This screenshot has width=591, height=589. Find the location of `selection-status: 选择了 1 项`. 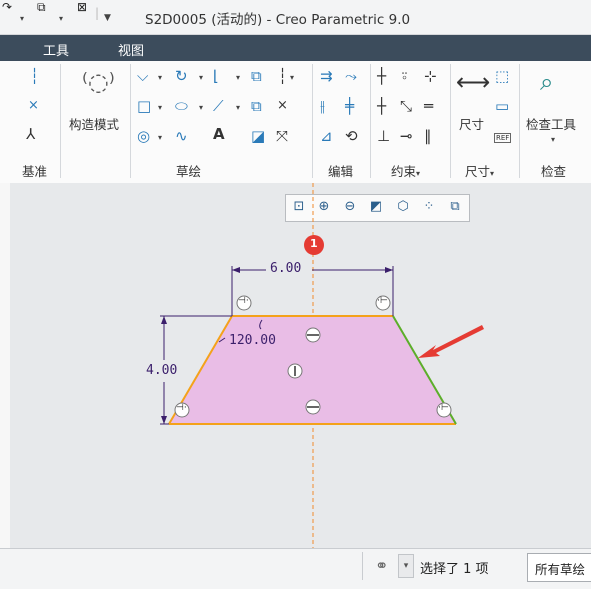

selection-status: 选择了 1 项 is located at coordinates (454, 569).